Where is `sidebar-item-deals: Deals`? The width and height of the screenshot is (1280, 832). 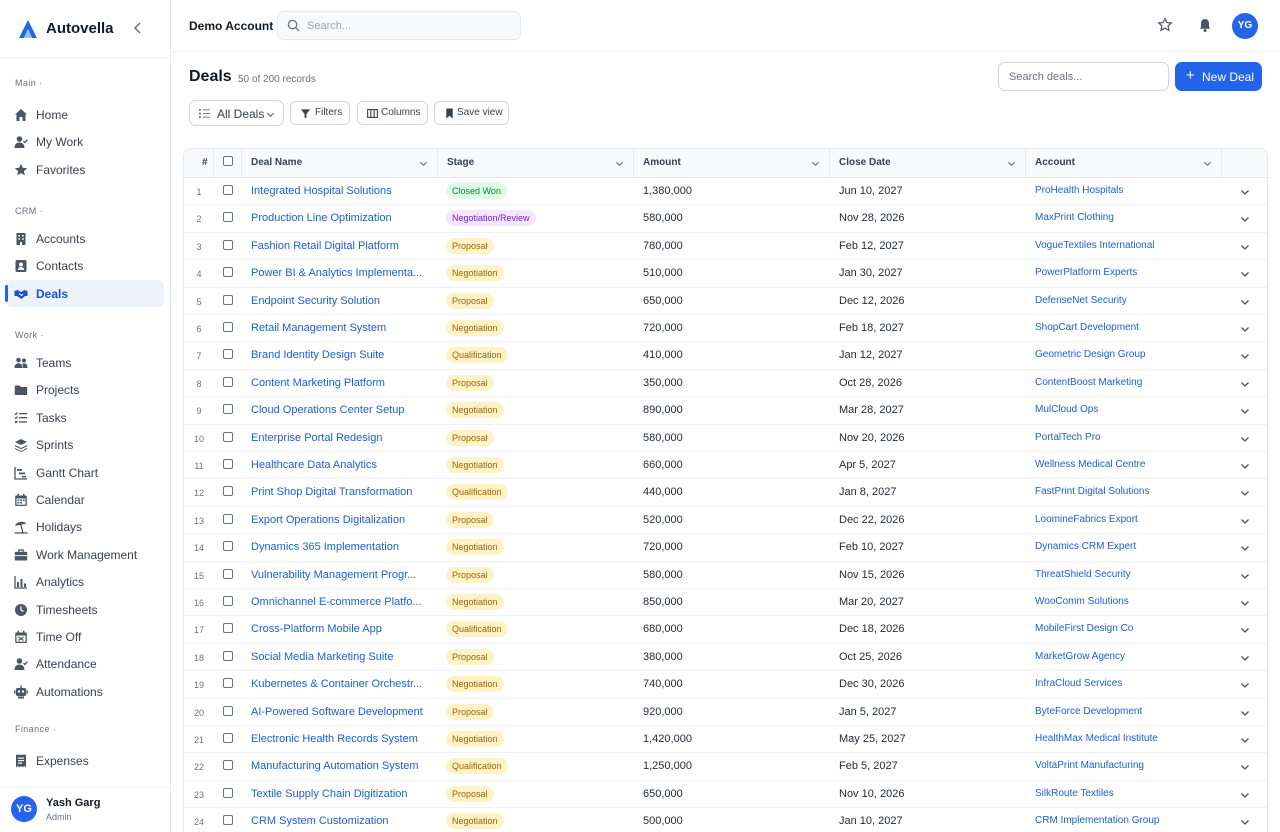 sidebar-item-deals: Deals is located at coordinates (84, 293).